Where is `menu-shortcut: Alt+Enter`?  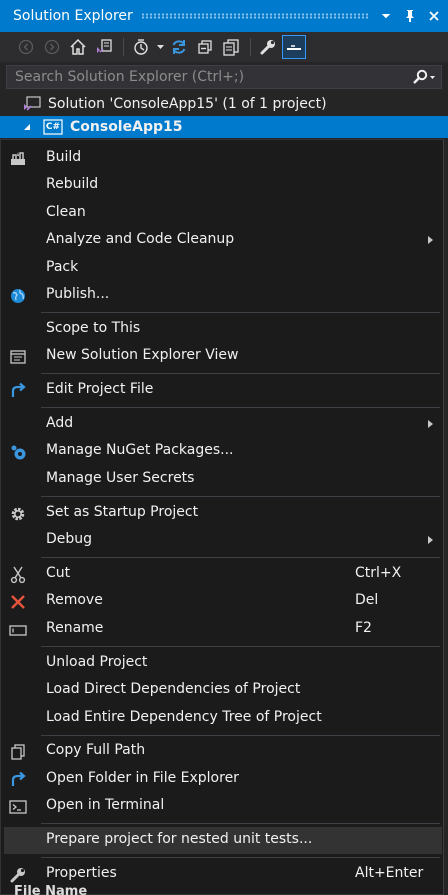 menu-shortcut: Alt+Enter is located at coordinates (389, 873).